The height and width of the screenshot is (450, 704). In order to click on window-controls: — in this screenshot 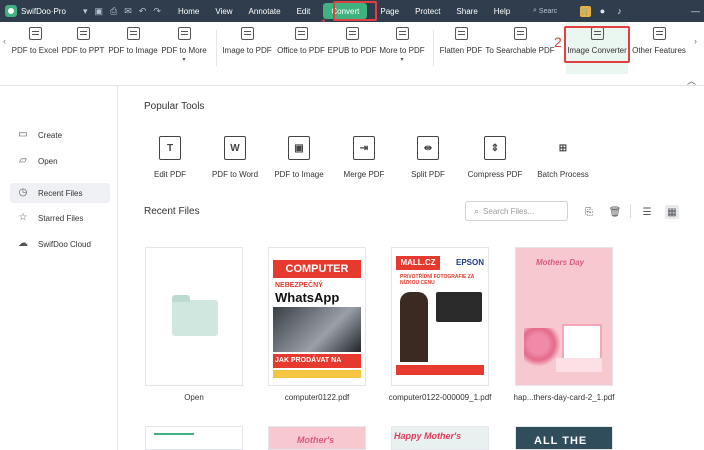, I will do `click(695, 11)`.